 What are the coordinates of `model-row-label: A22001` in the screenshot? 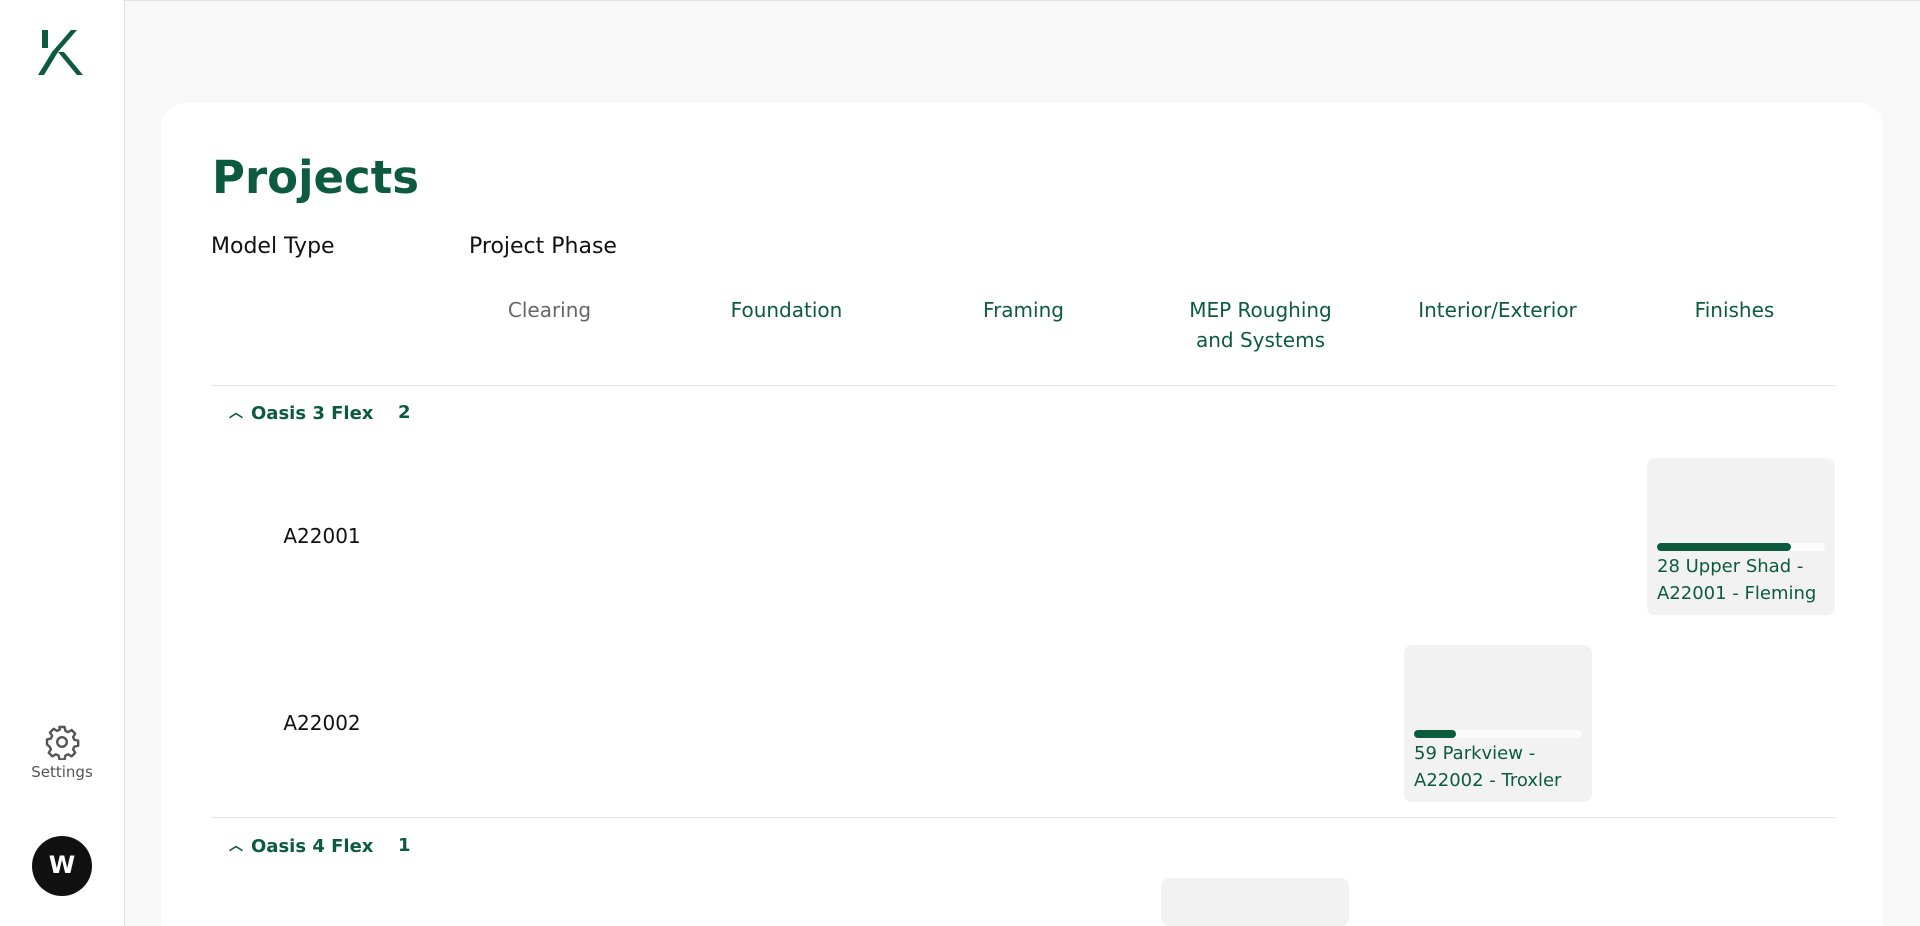 It's located at (322, 536).